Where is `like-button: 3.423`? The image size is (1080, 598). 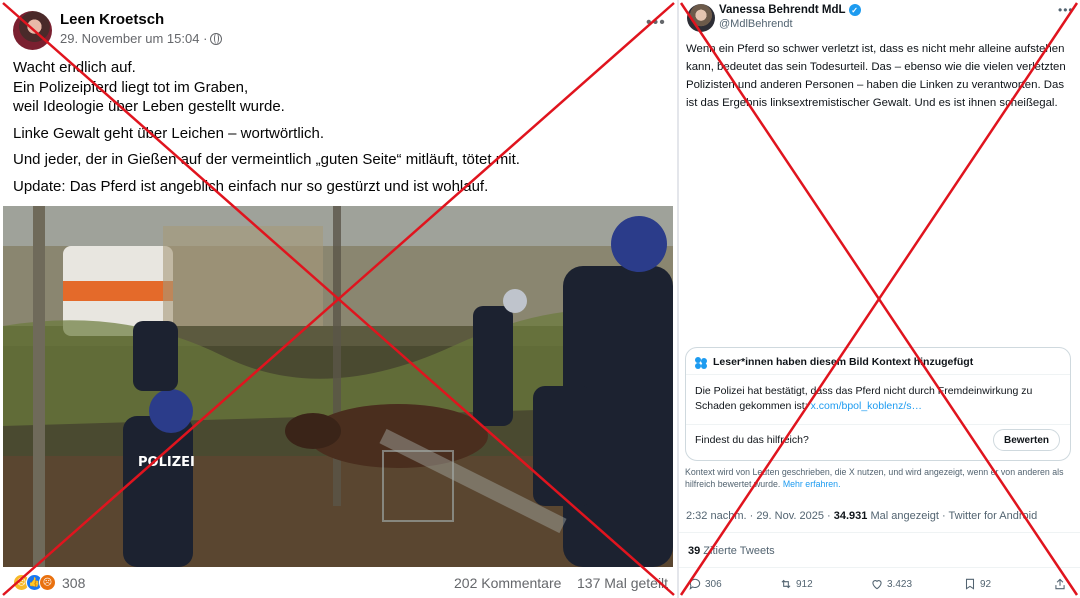 like-button: 3.423 is located at coordinates (891, 584).